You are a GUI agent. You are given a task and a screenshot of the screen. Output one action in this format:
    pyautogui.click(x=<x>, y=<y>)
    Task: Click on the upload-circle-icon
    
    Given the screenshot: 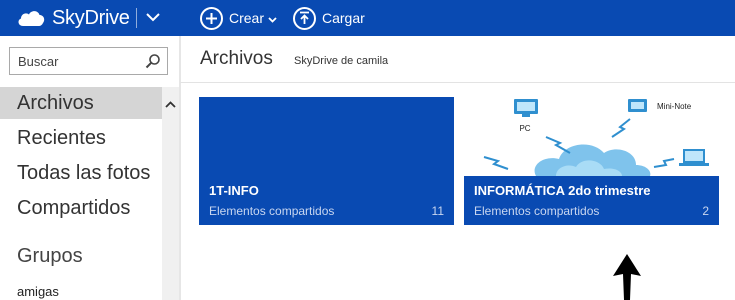 What is the action you would take?
    pyautogui.click(x=304, y=18)
    